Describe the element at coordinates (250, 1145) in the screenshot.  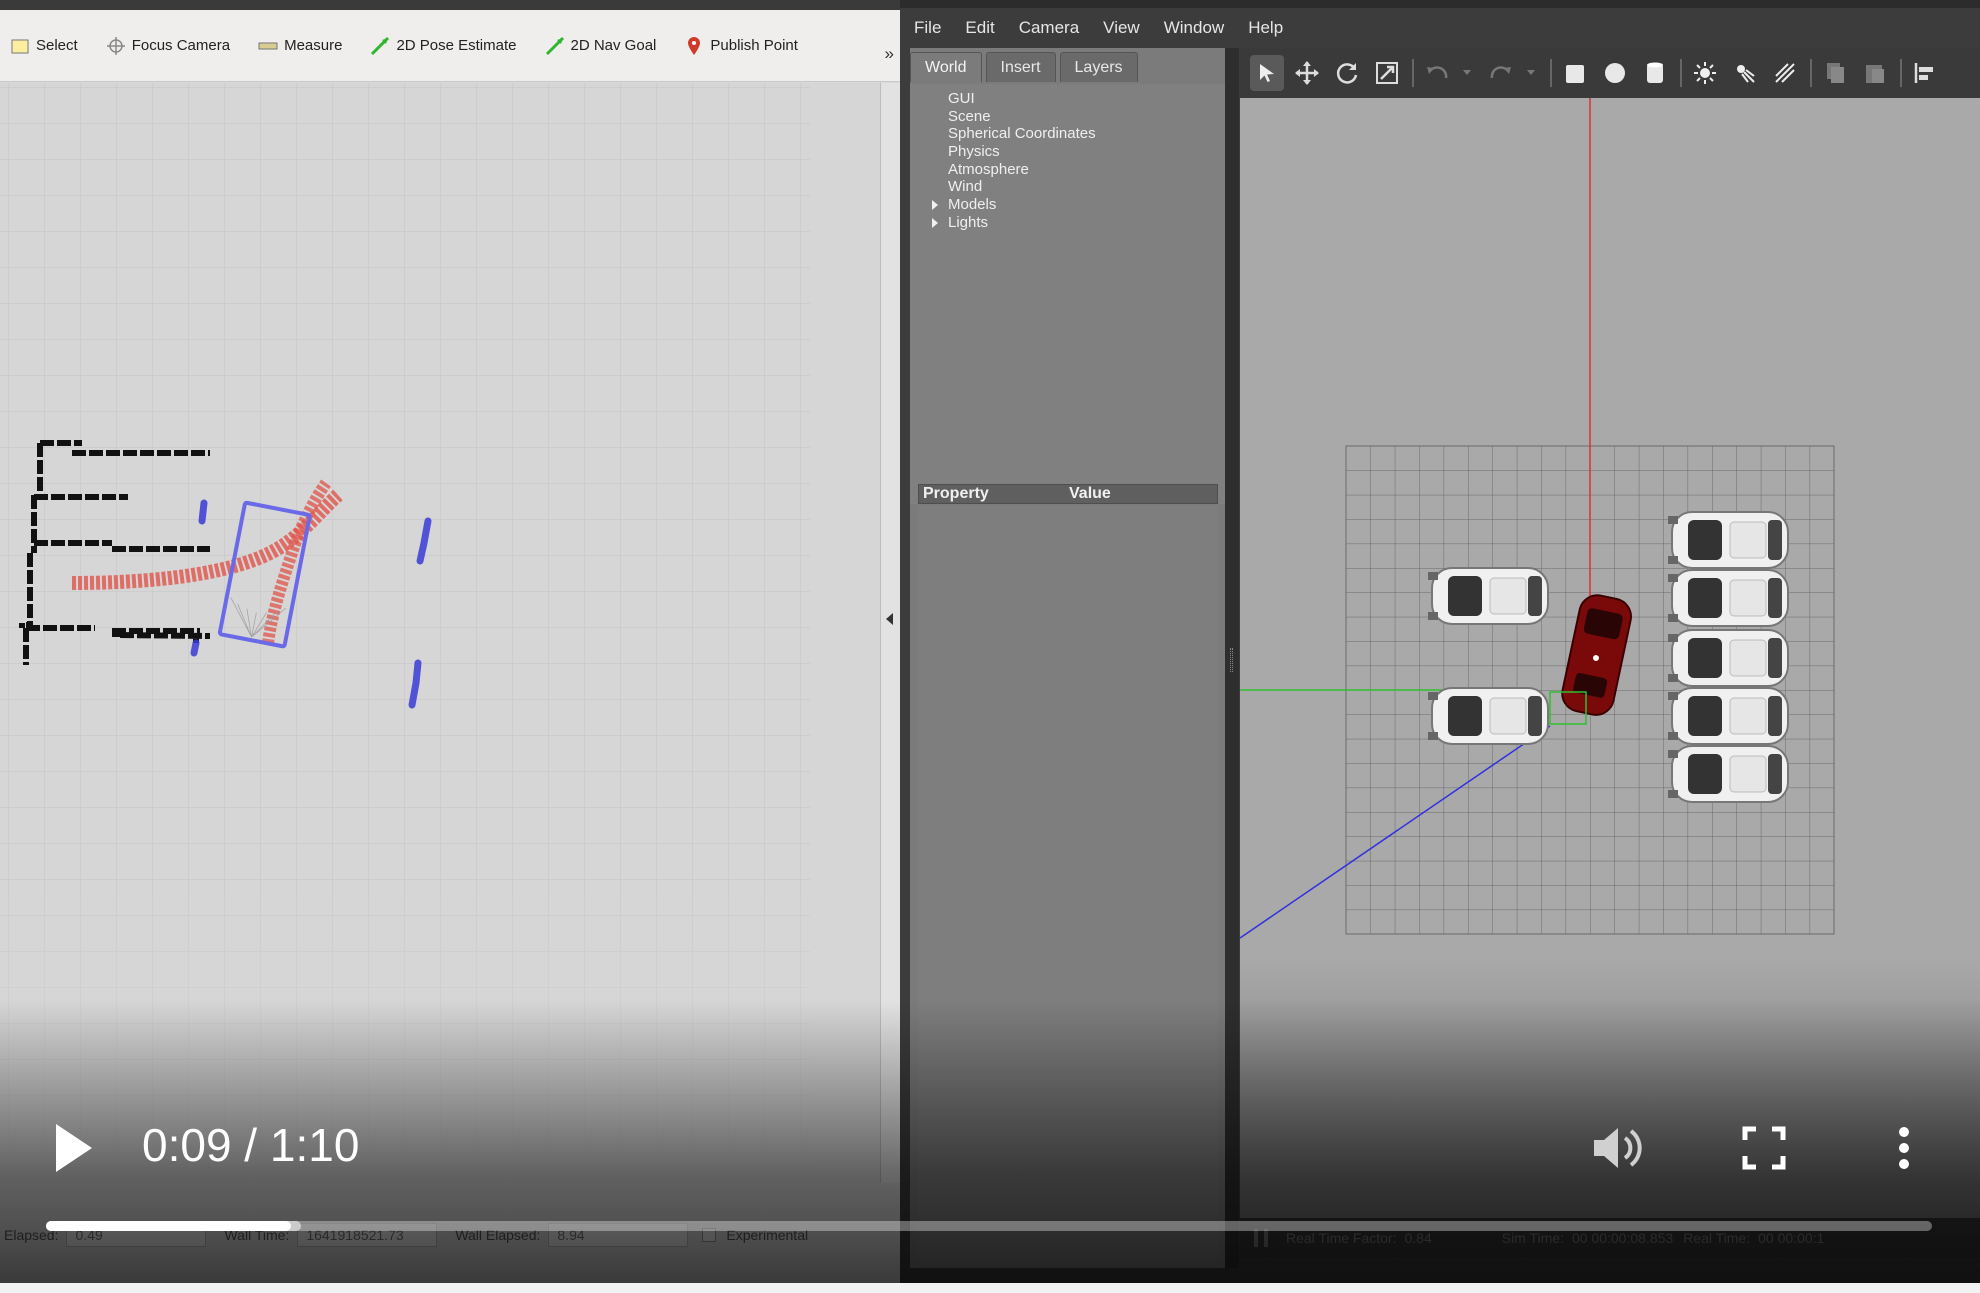
I see `time-display: 0:09 / 1:10` at that location.